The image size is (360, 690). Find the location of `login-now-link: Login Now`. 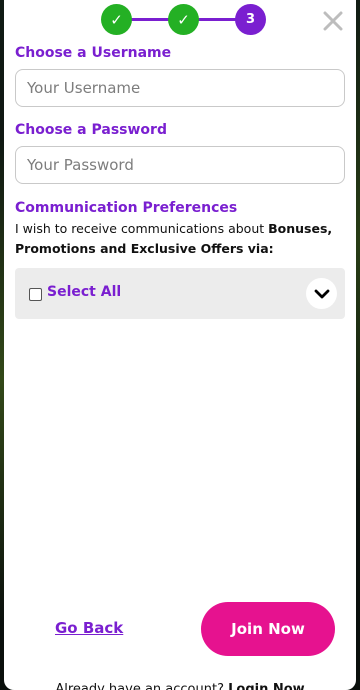

login-now-link: Login Now is located at coordinates (266, 686).